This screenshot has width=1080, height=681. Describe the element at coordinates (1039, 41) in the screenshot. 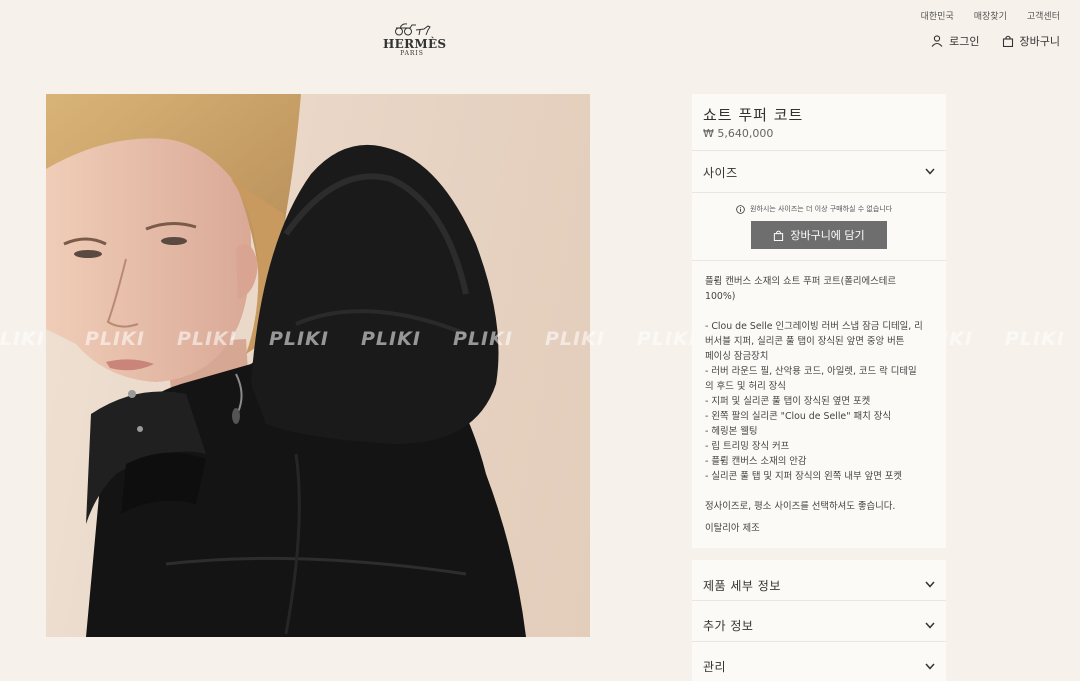

I see `cart-label: 장바구니` at that location.